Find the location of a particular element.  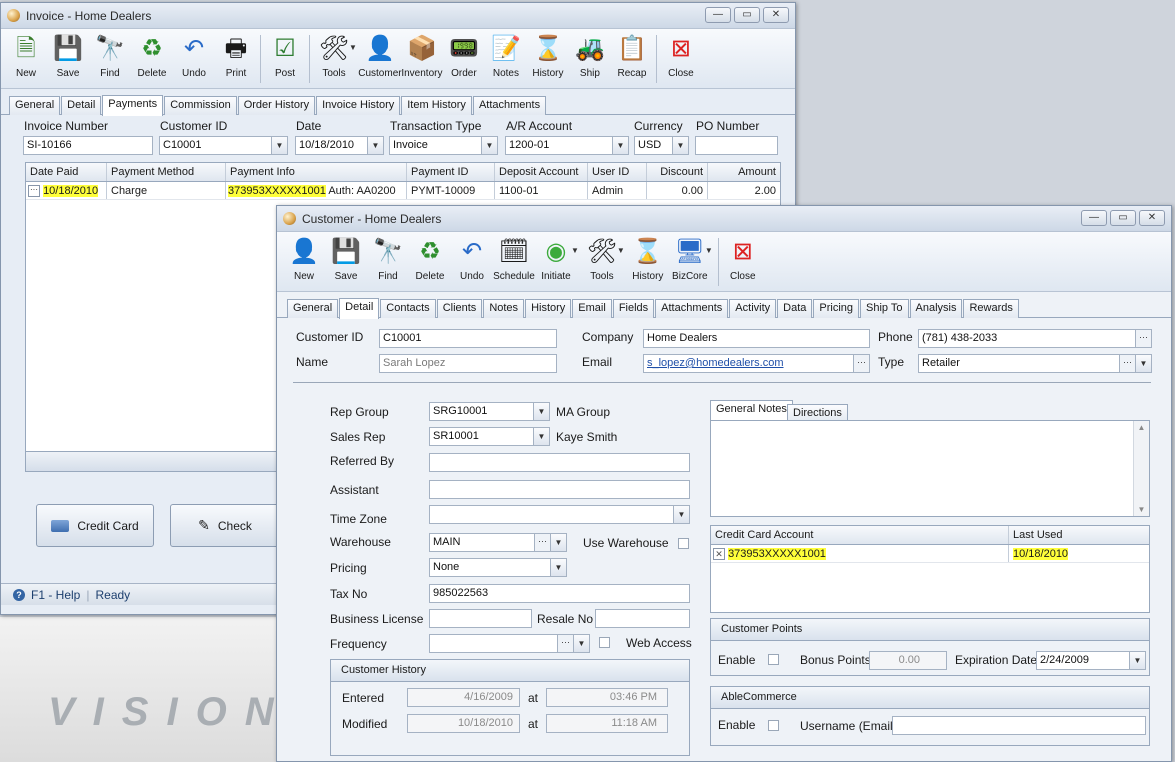

tab-pricing: Pricing is located at coordinates (836, 308).